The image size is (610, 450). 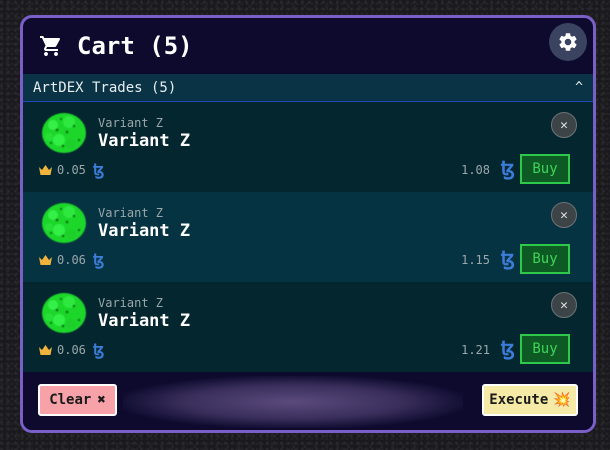 I want to click on explosion-icon: 💥, so click(x=562, y=400).